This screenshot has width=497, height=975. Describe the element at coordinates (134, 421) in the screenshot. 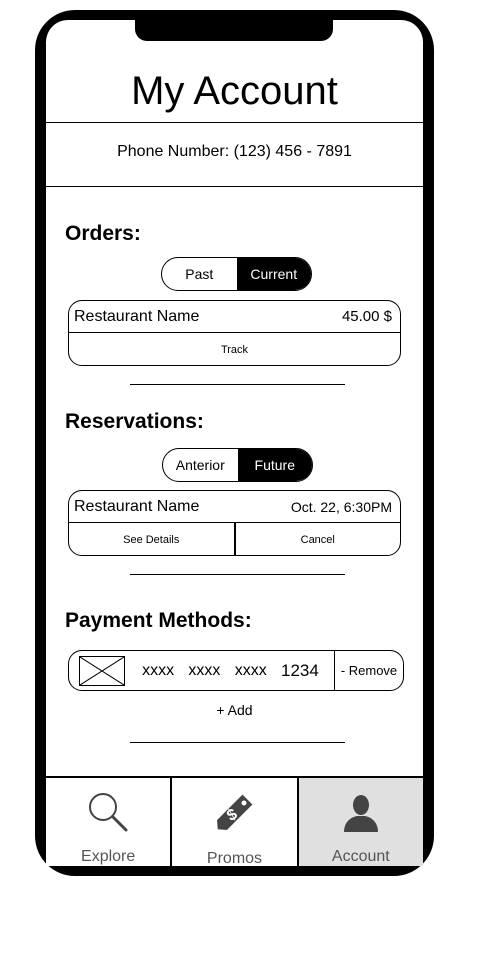

I see `reservations-title: Reservations:` at that location.